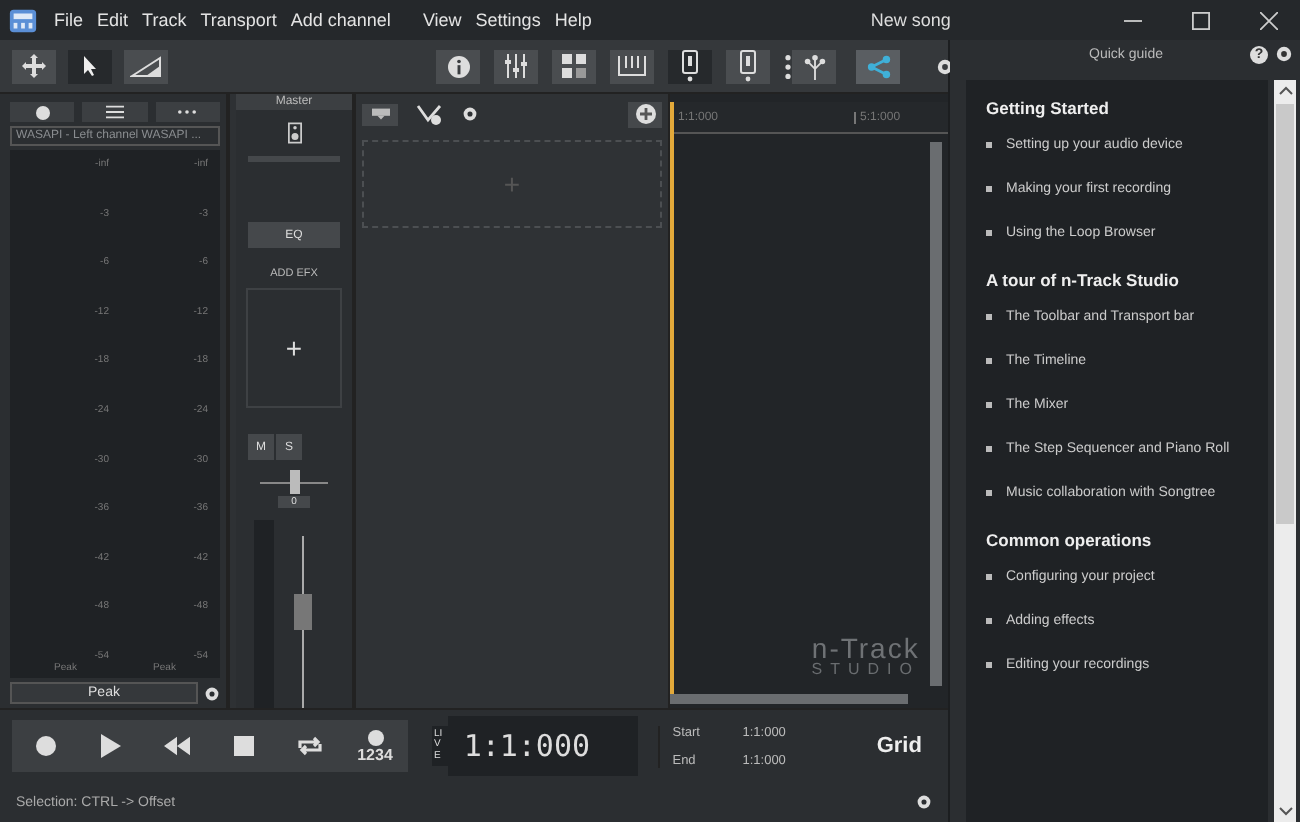 Image resolution: width=1300 pixels, height=822 pixels. Describe the element at coordinates (243, 746) in the screenshot. I see `stop-icon` at that location.